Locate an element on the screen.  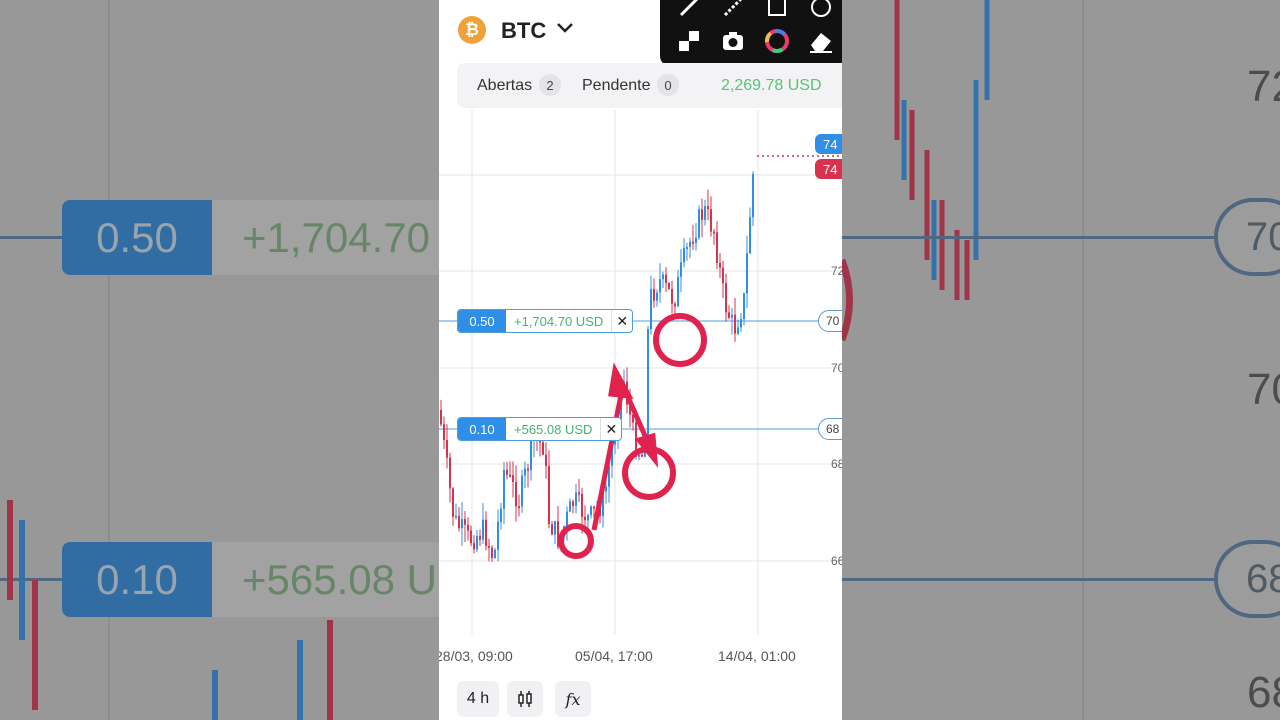
order-qty: 0.10 is located at coordinates (482, 429).